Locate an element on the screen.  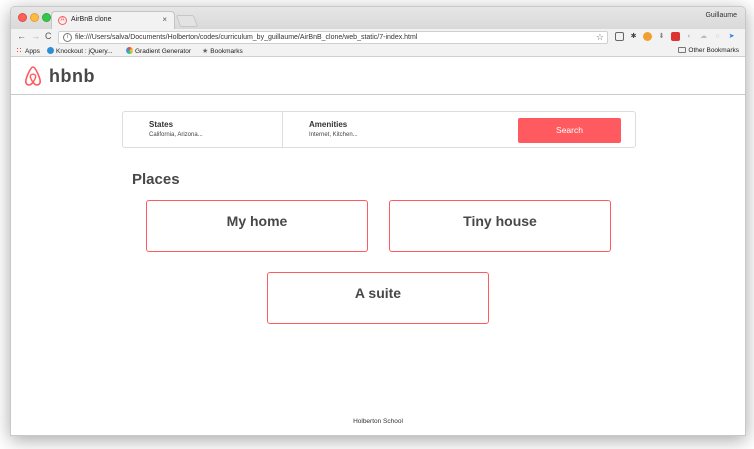
extension-cloud-icon: ☁ is located at coordinates (703, 36).